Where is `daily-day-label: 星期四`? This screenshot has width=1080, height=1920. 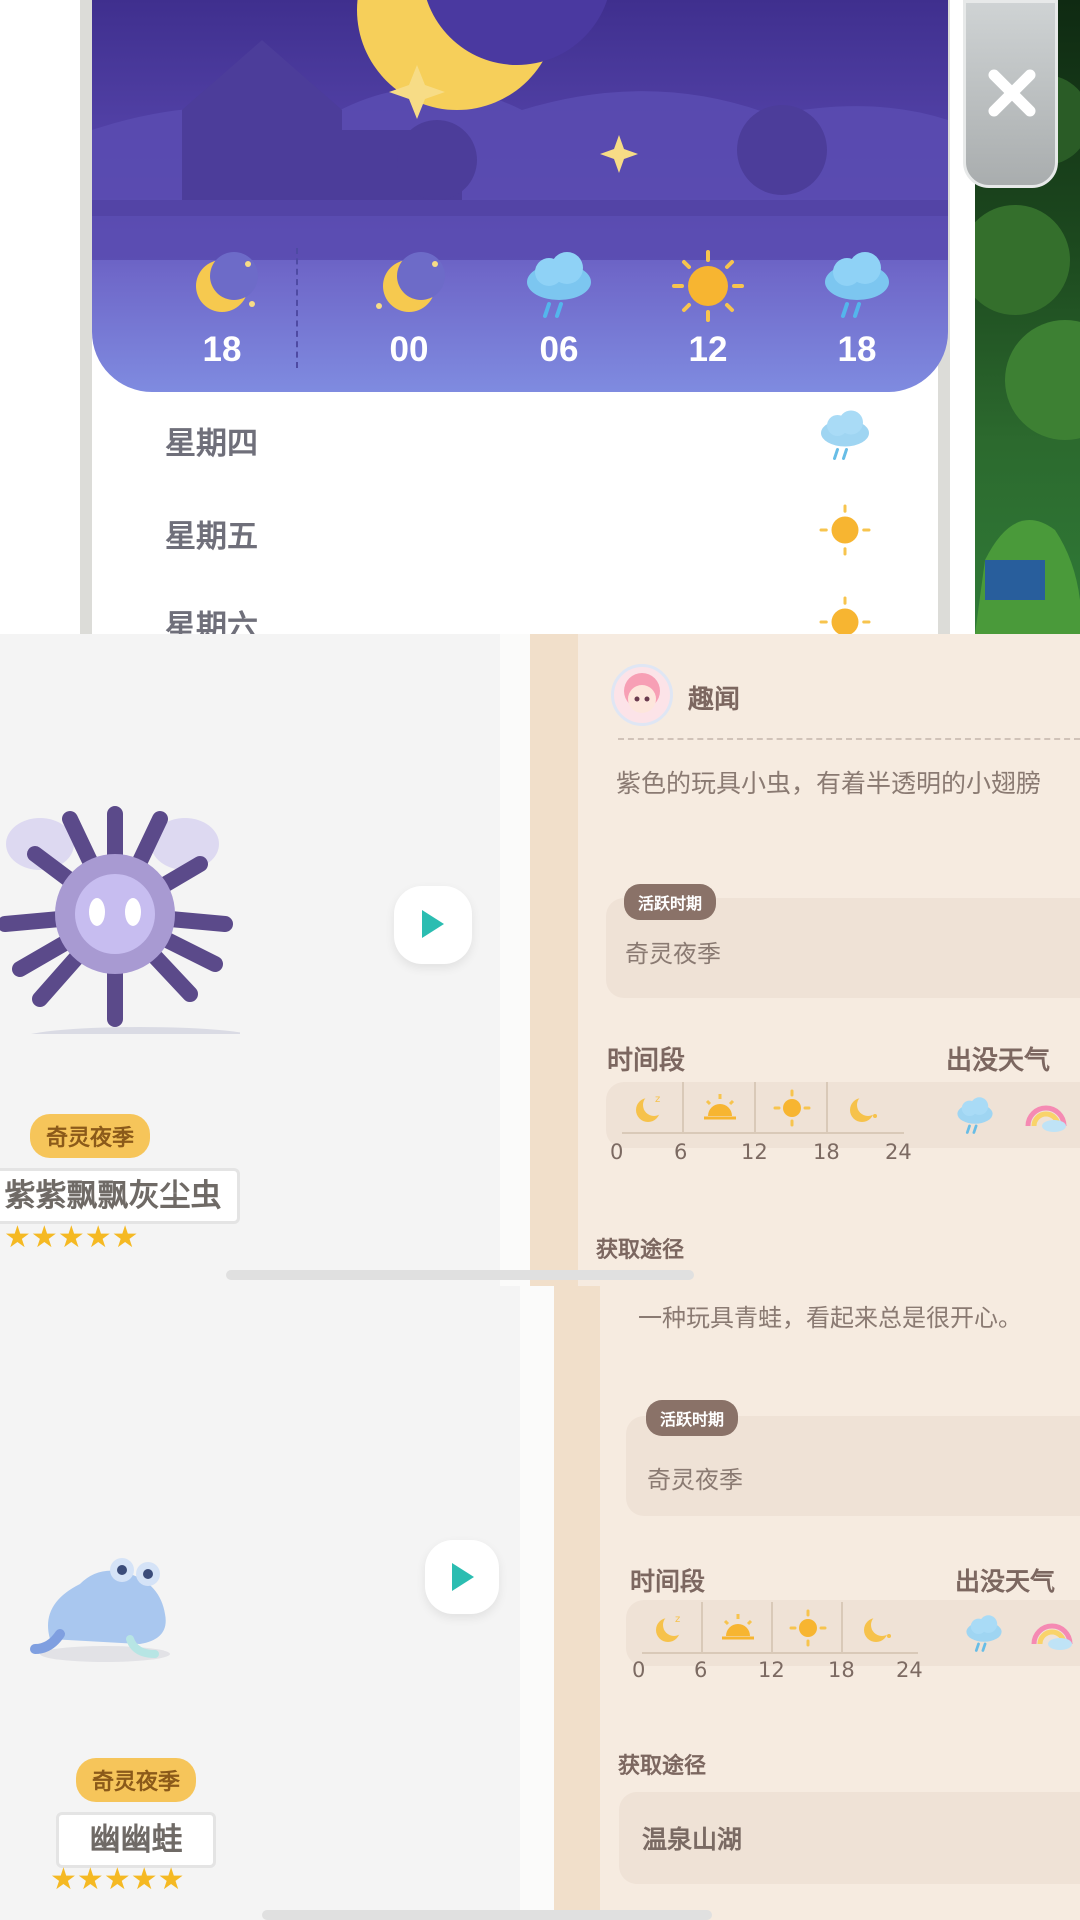 daily-day-label: 星期四 is located at coordinates (211, 444).